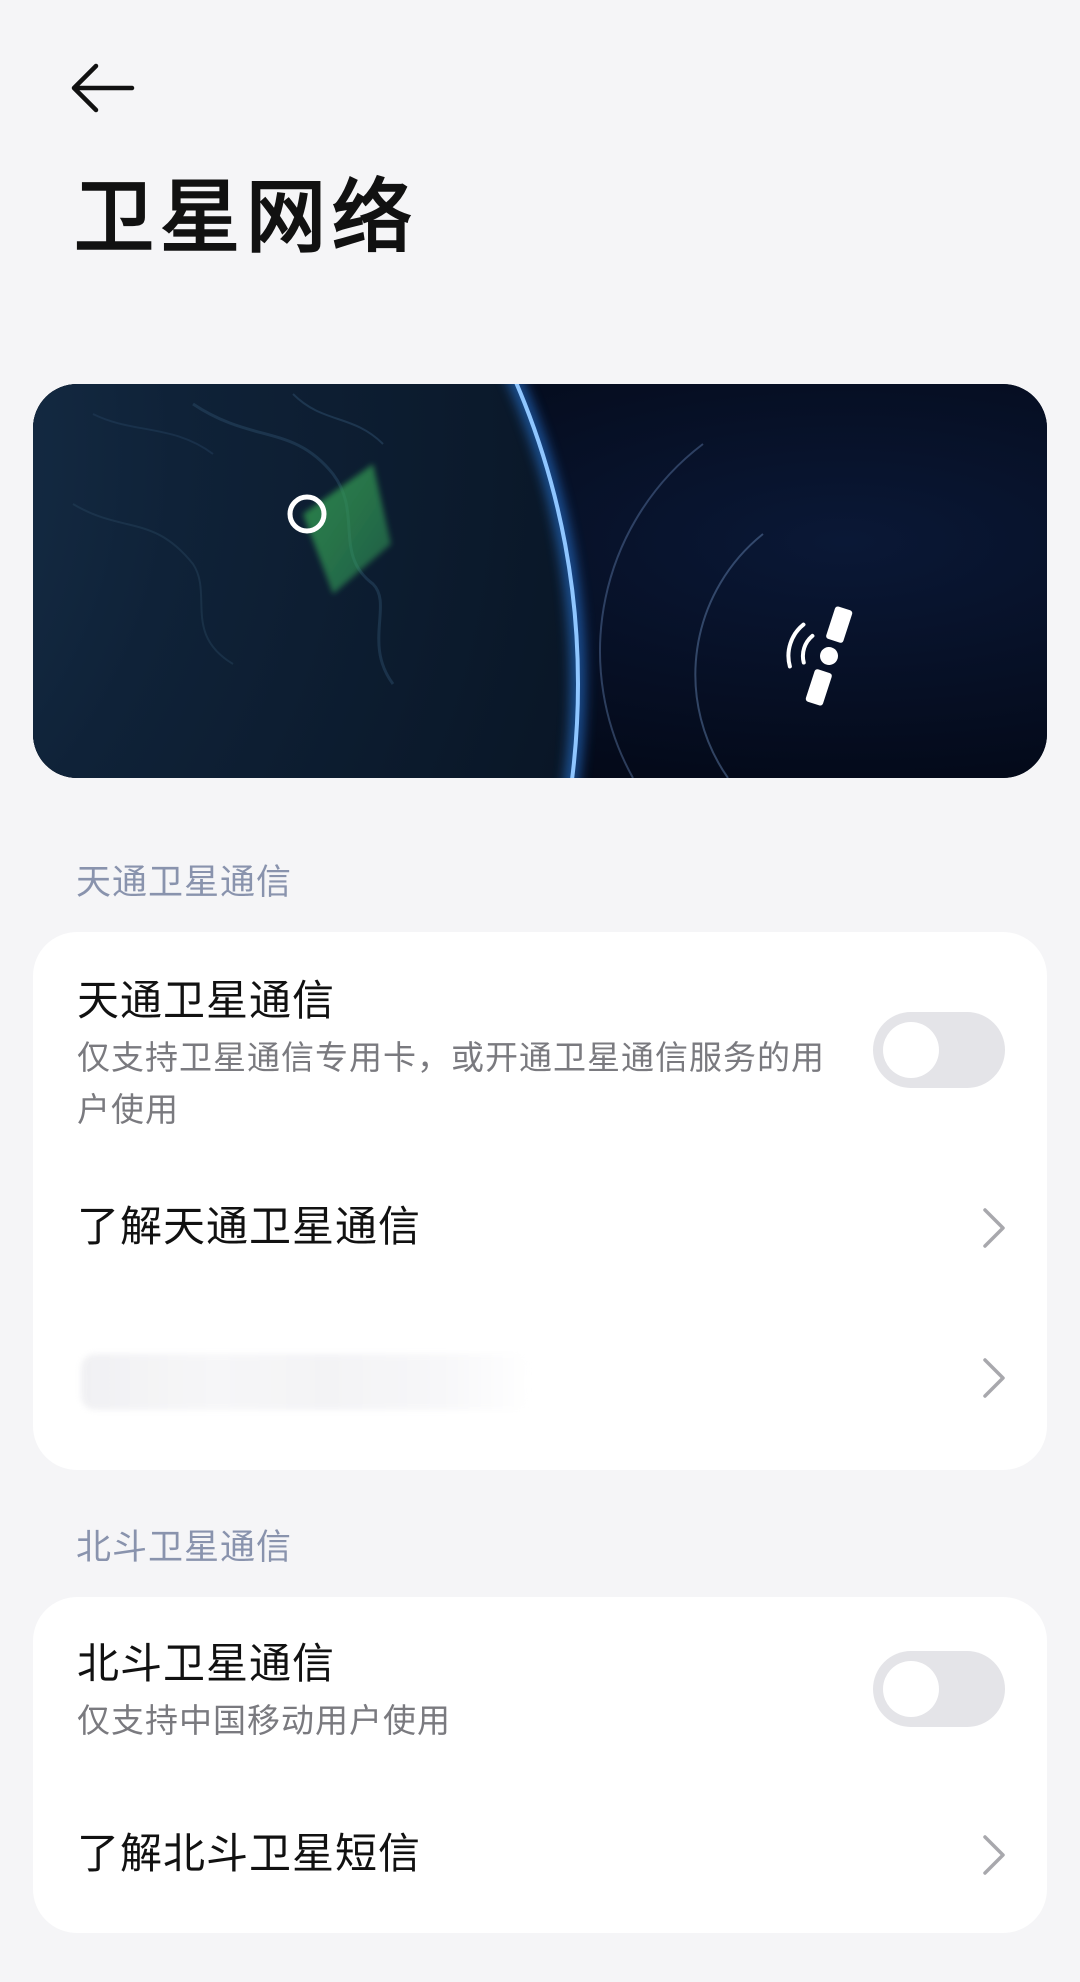 Image resolution: width=1080 pixels, height=1982 pixels. Describe the element at coordinates (249, 1853) in the screenshot. I see `learn-beidou-label: 了解北斗卫星短信` at that location.